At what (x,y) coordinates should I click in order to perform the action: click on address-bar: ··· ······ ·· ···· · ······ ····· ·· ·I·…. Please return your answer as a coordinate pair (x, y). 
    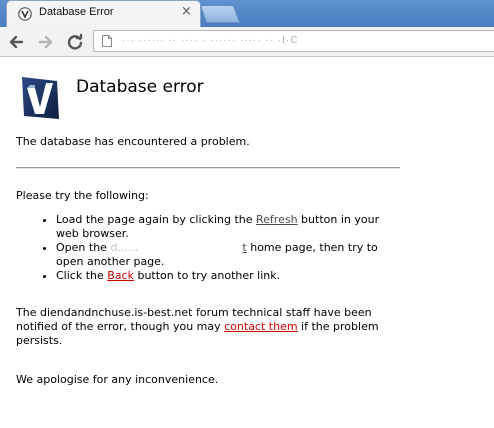
    Looking at the image, I should click on (293, 41).